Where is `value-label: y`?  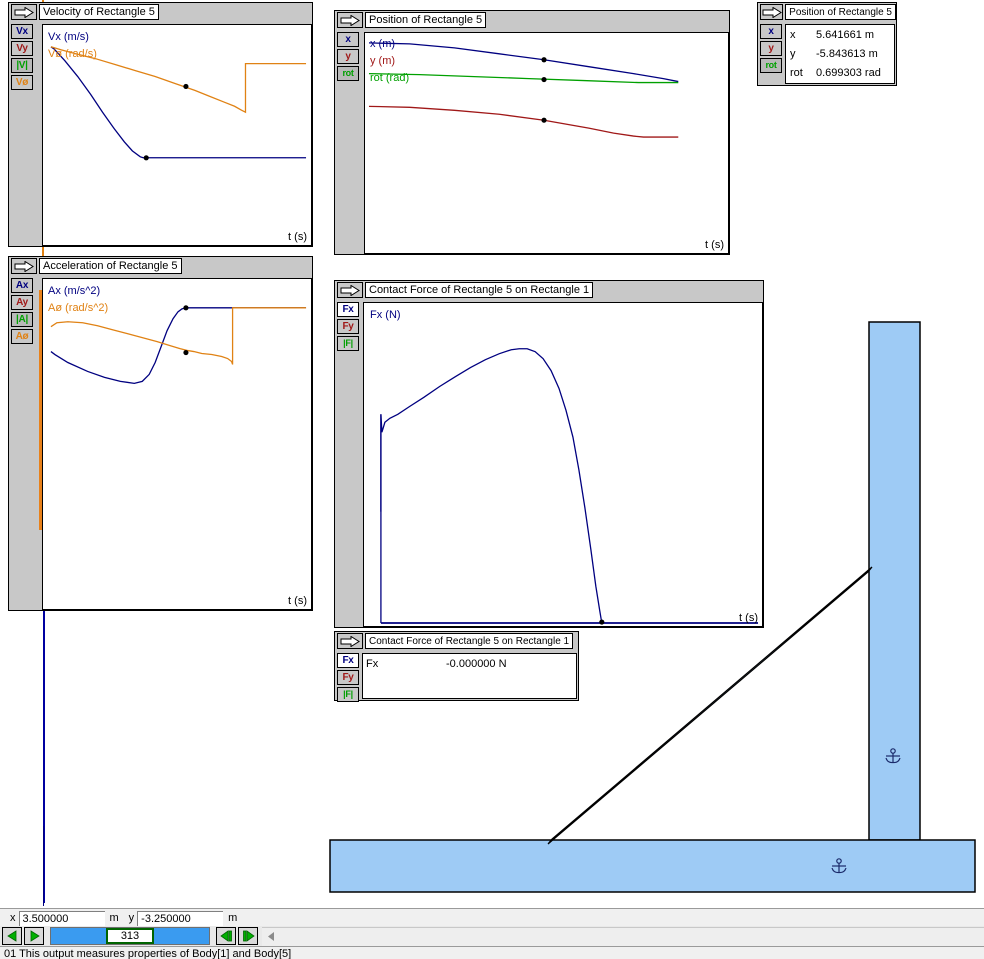
value-label: y is located at coordinates (793, 53).